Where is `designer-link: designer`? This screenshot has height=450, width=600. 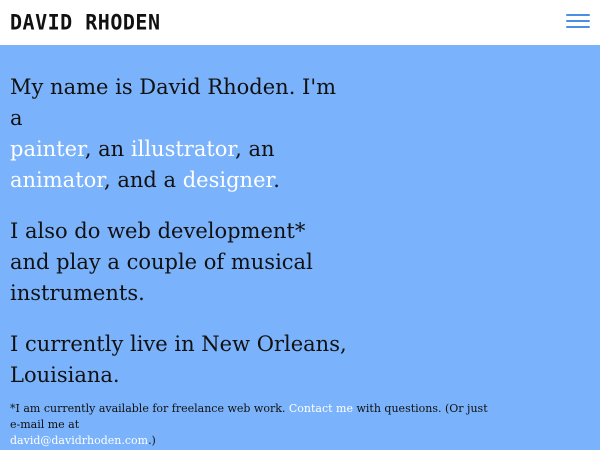 designer-link: designer is located at coordinates (228, 180).